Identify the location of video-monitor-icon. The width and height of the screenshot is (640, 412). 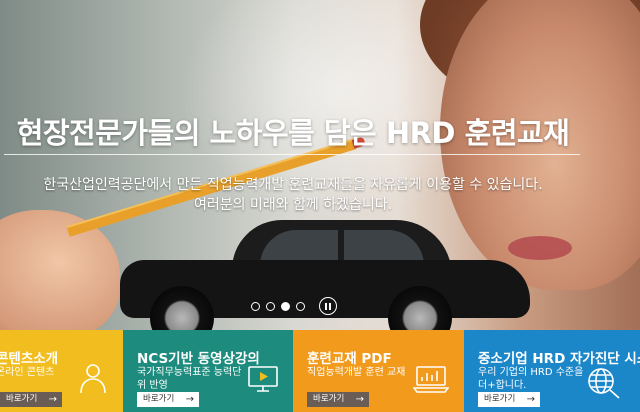
(263, 381).